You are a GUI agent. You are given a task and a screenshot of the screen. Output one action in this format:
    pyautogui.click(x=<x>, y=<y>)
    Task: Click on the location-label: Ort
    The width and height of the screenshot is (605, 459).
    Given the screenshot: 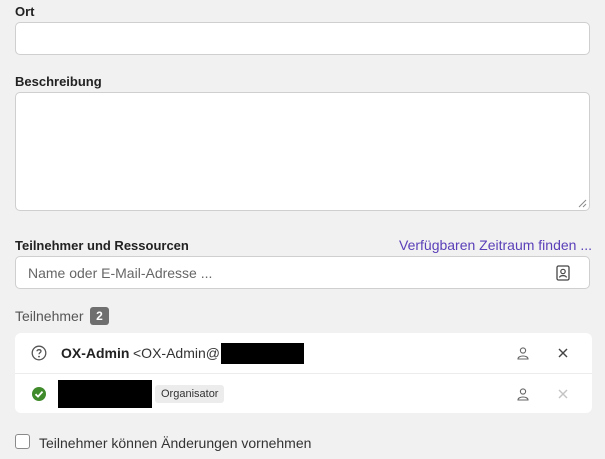 What is the action you would take?
    pyautogui.click(x=25, y=11)
    